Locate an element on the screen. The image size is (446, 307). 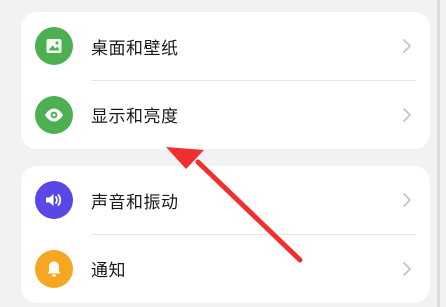
eye-icon is located at coordinates (54, 114).